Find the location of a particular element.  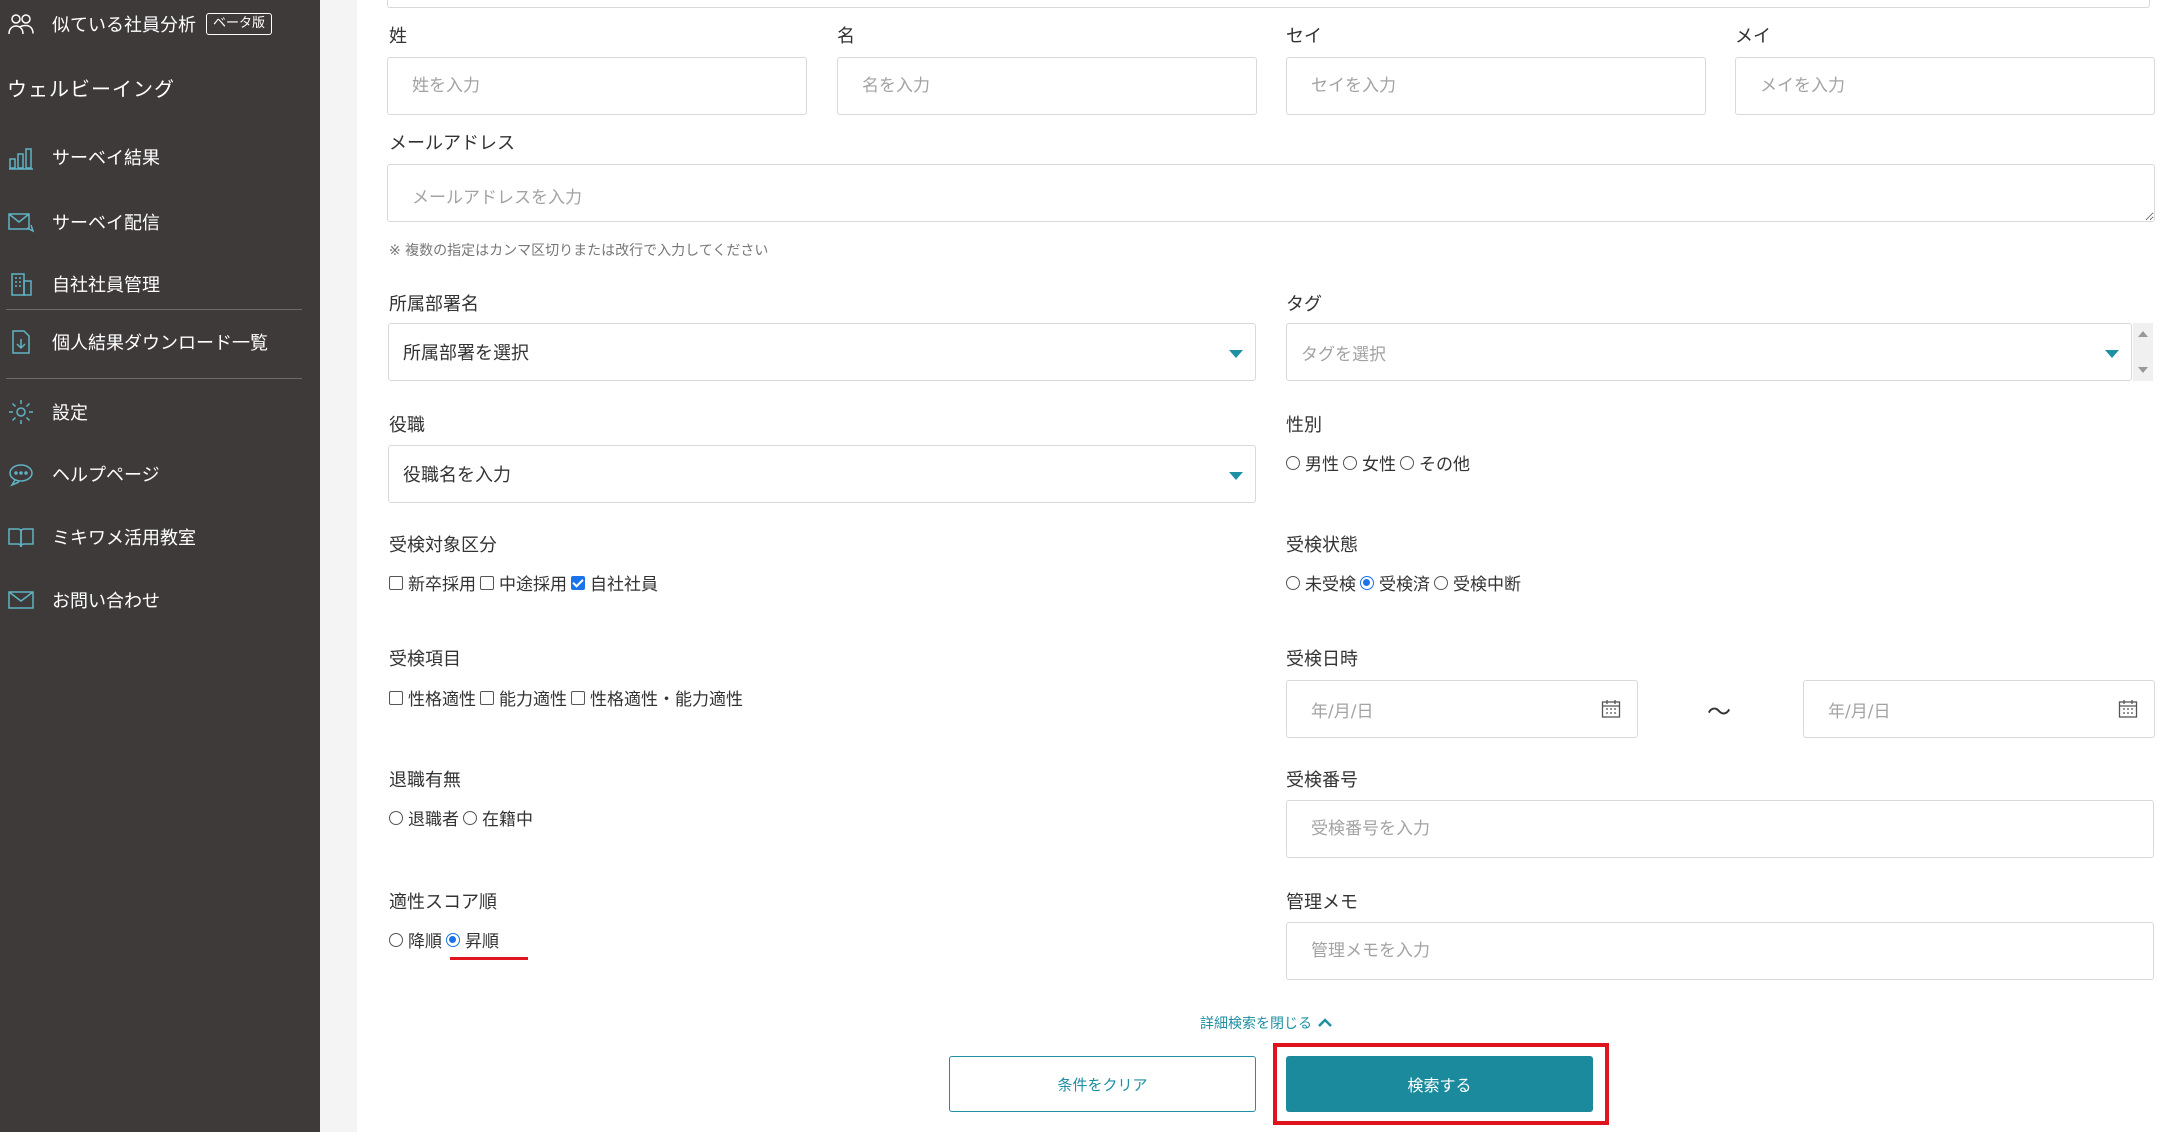

option-label: その他 is located at coordinates (1444, 465).